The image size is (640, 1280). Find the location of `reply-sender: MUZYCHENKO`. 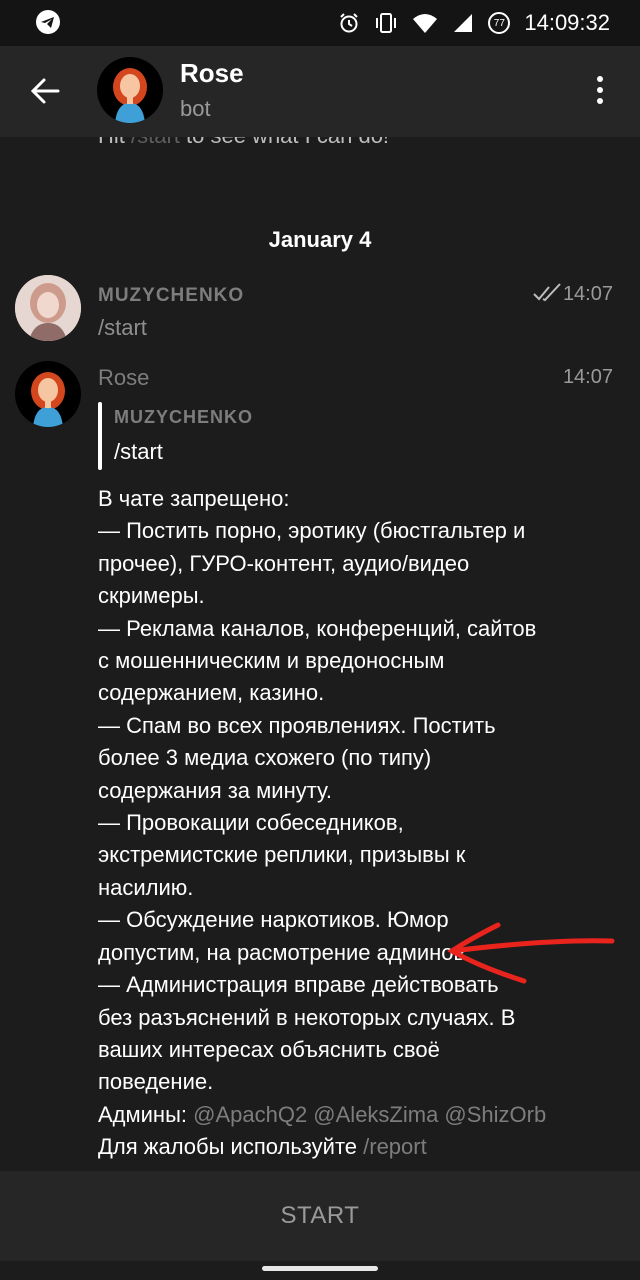

reply-sender: MUZYCHENKO is located at coordinates (183, 417).